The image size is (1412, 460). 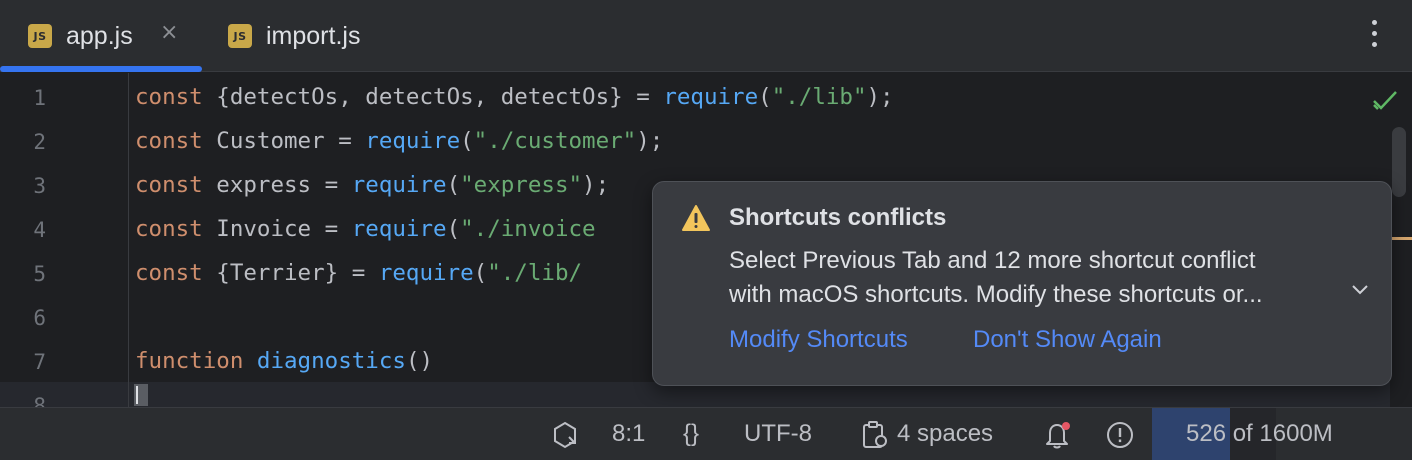 What do you see at coordinates (819, 97) in the screenshot?
I see `code-token: "./lib"` at bounding box center [819, 97].